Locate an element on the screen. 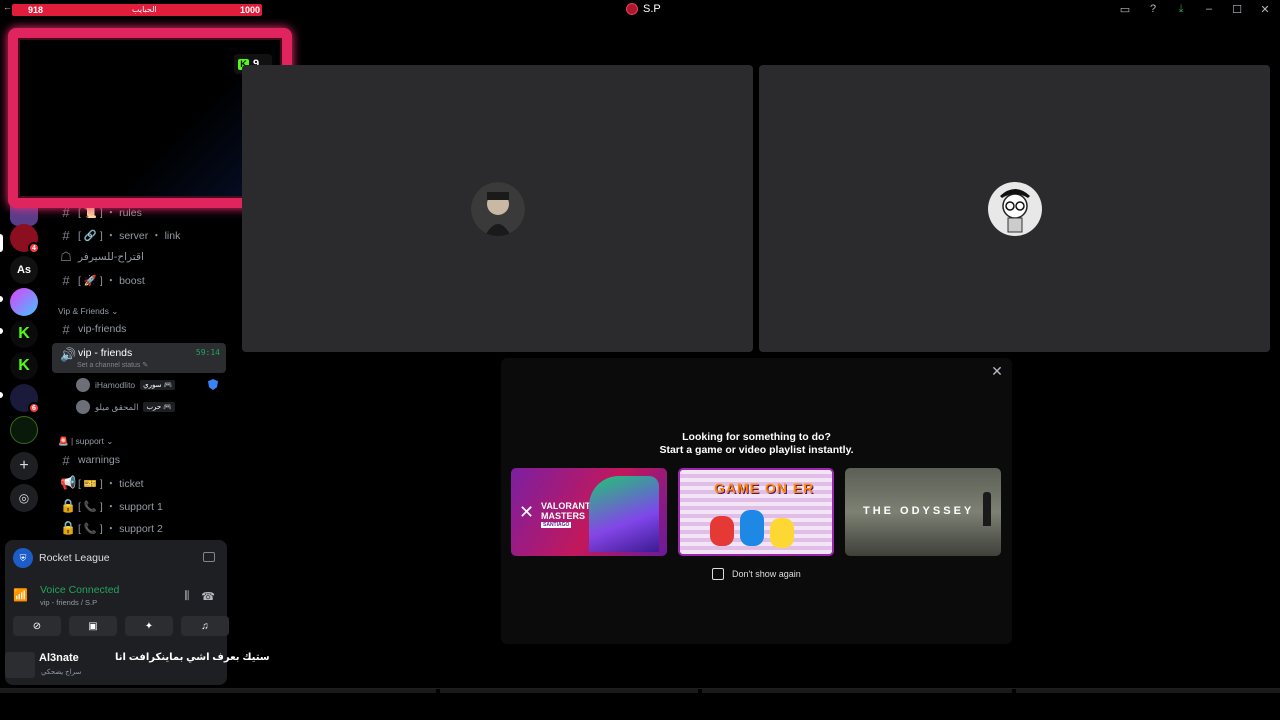 The image size is (1280, 720). voice-controls: ⫼ ☎ is located at coordinates (199, 596).